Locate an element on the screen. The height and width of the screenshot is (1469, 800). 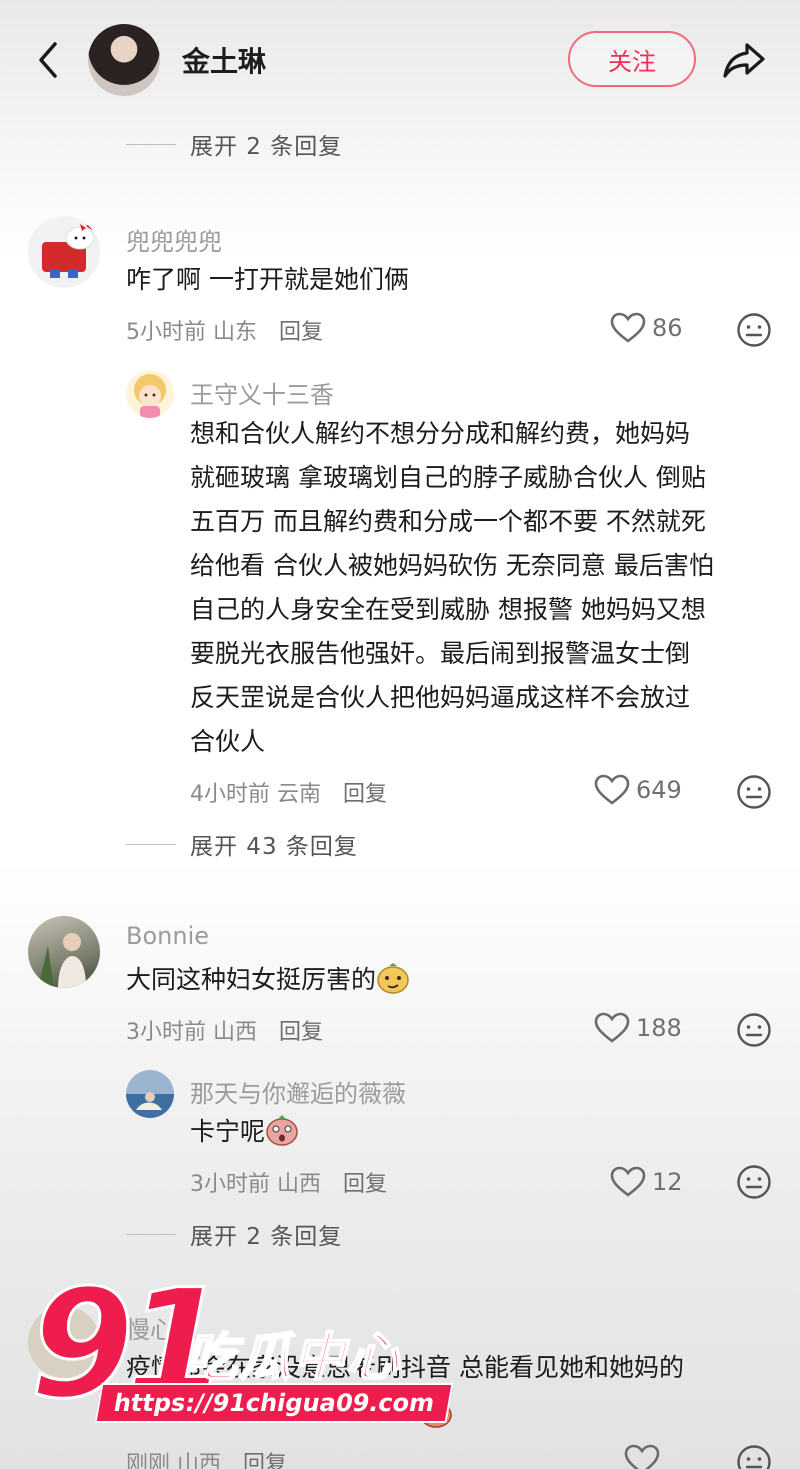
comment-meta: 3小时前 山西 回复 is located at coordinates (224, 1030).